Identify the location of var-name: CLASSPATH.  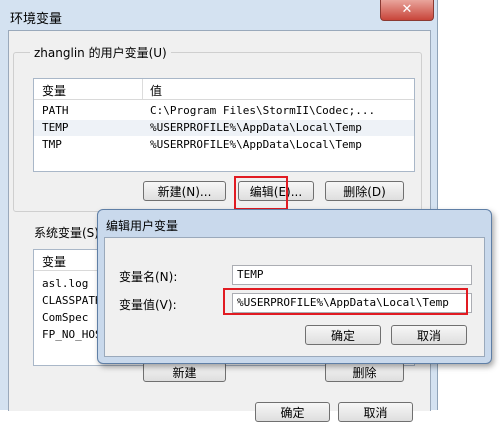
(72, 300).